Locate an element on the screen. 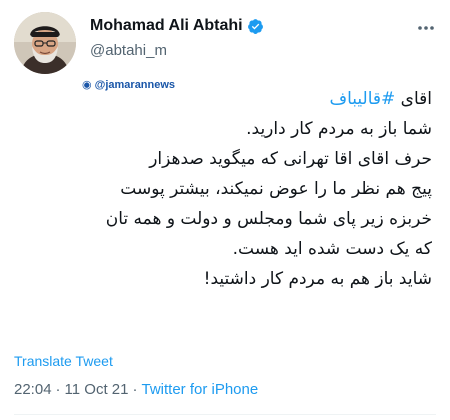 The image size is (450, 420). tweet-line-1: اقای #قالیباف is located at coordinates (223, 99).